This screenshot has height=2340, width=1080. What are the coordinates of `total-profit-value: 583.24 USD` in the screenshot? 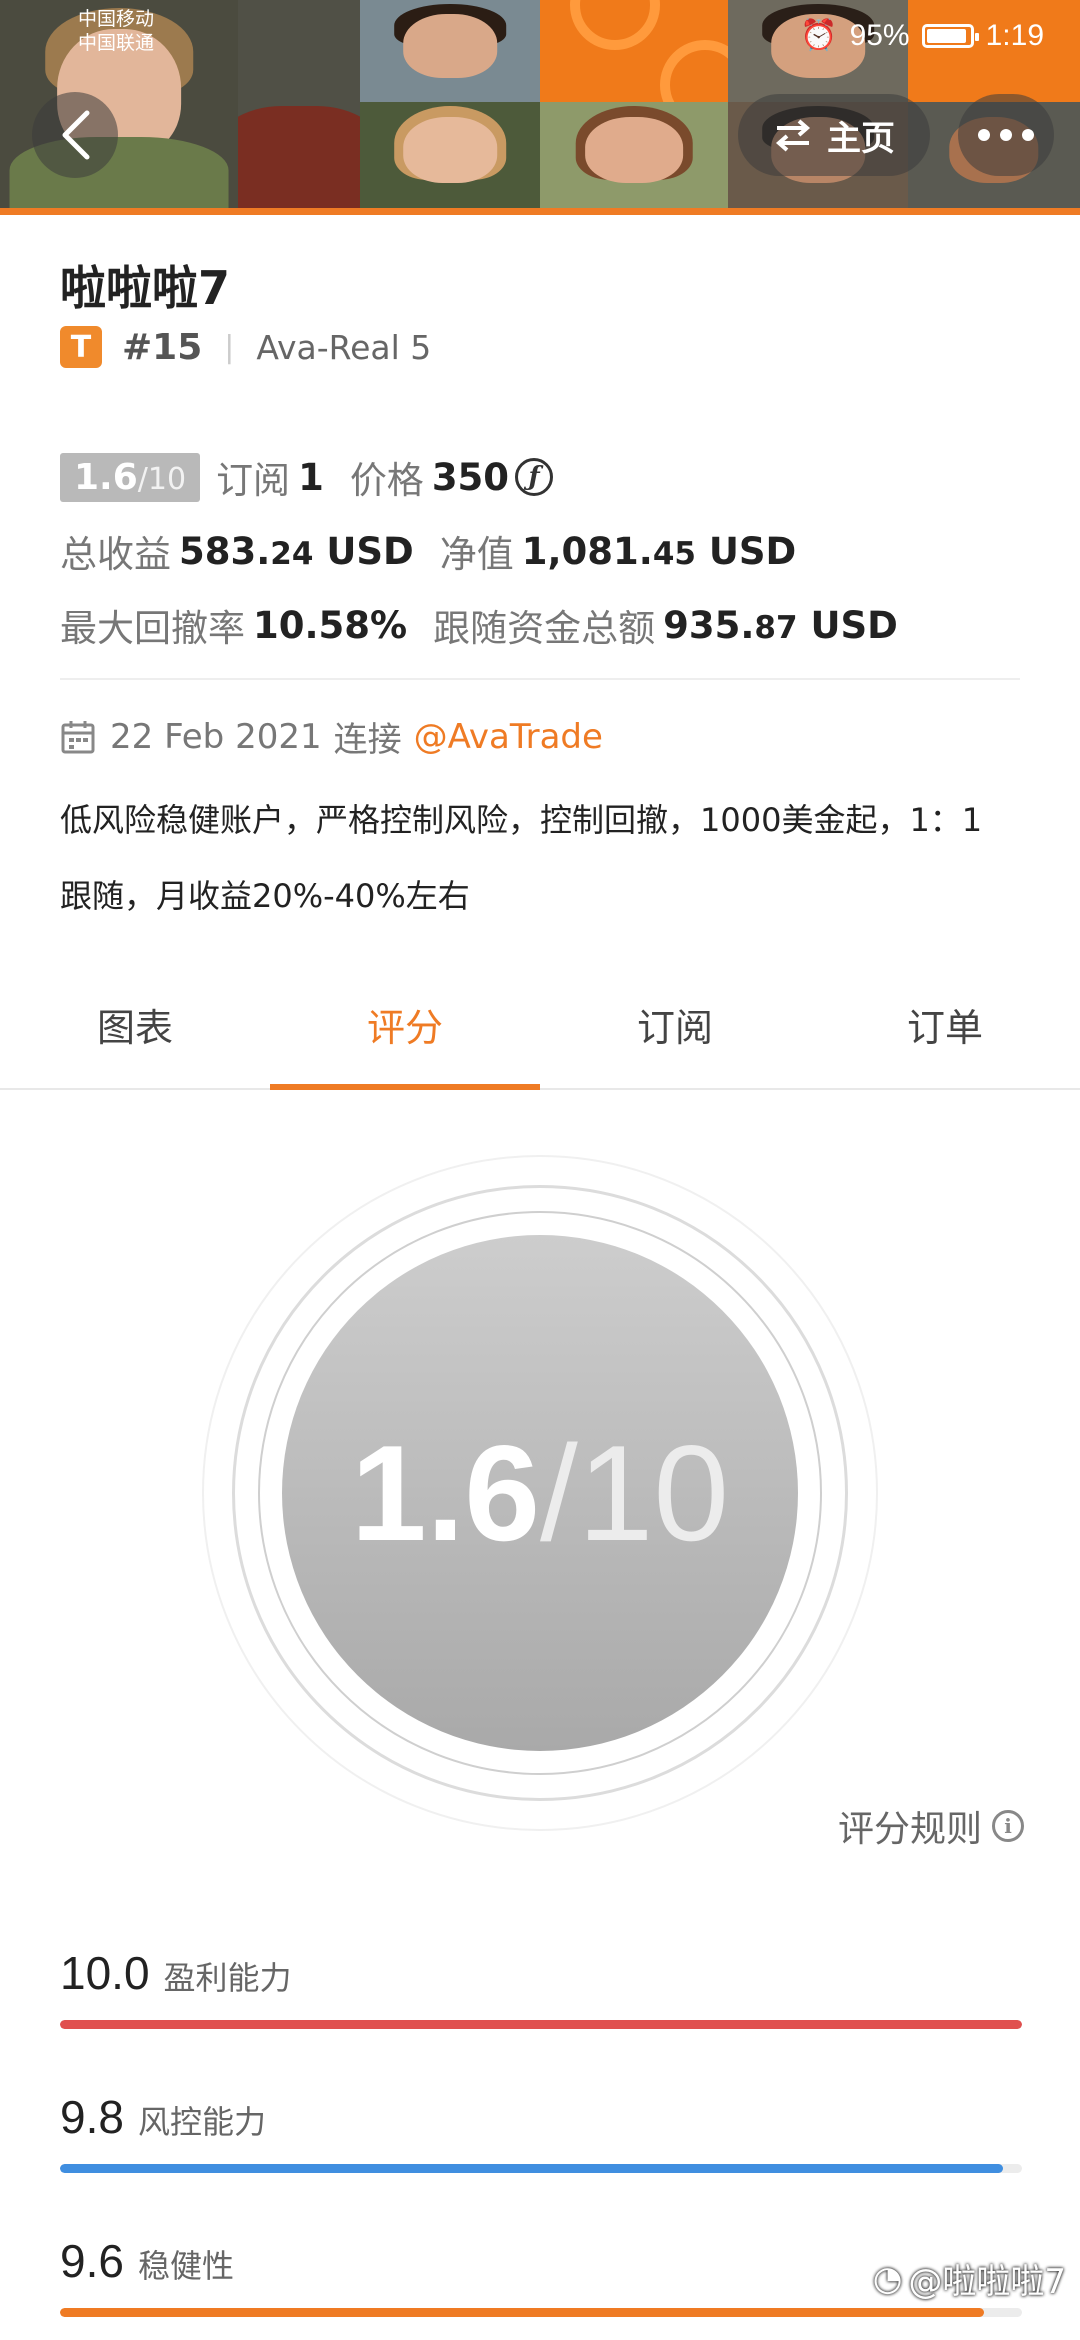 It's located at (296, 551).